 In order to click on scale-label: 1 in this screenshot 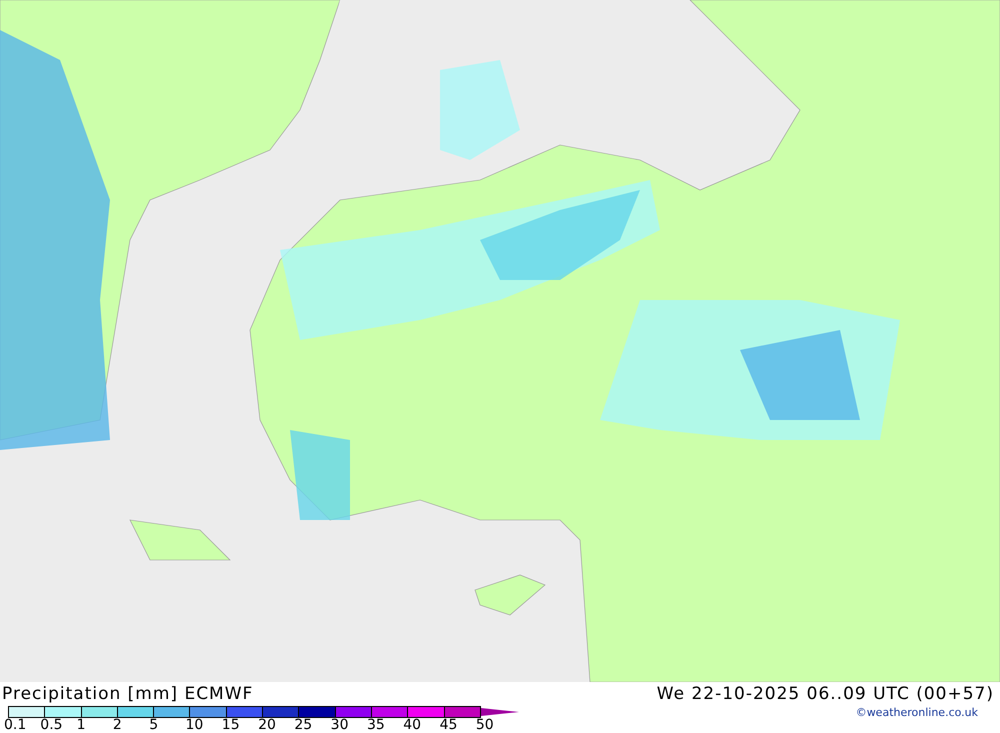, I will do `click(81, 725)`.